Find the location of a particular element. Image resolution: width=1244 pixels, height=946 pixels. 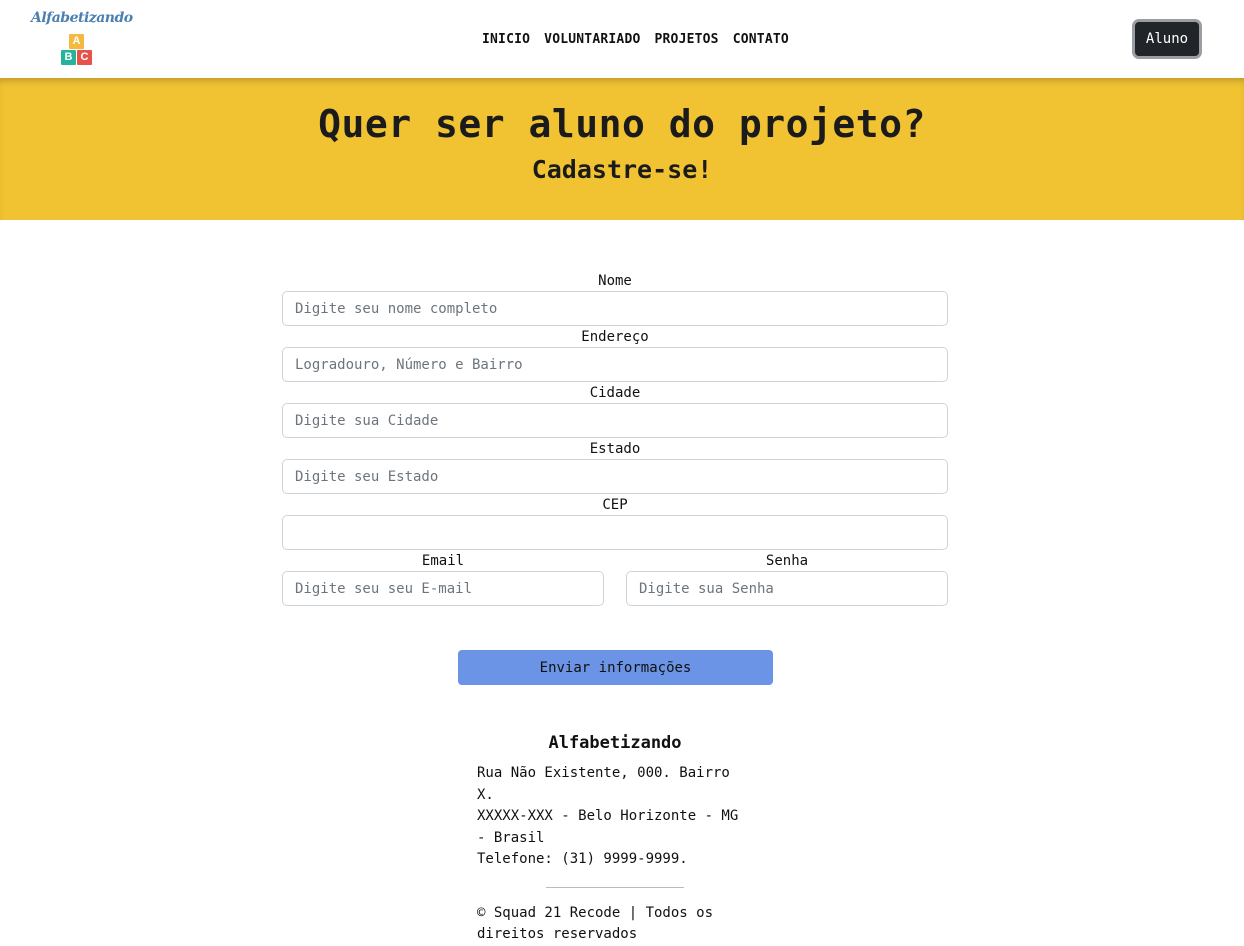

nome-field-group: Nome is located at coordinates (615, 300).